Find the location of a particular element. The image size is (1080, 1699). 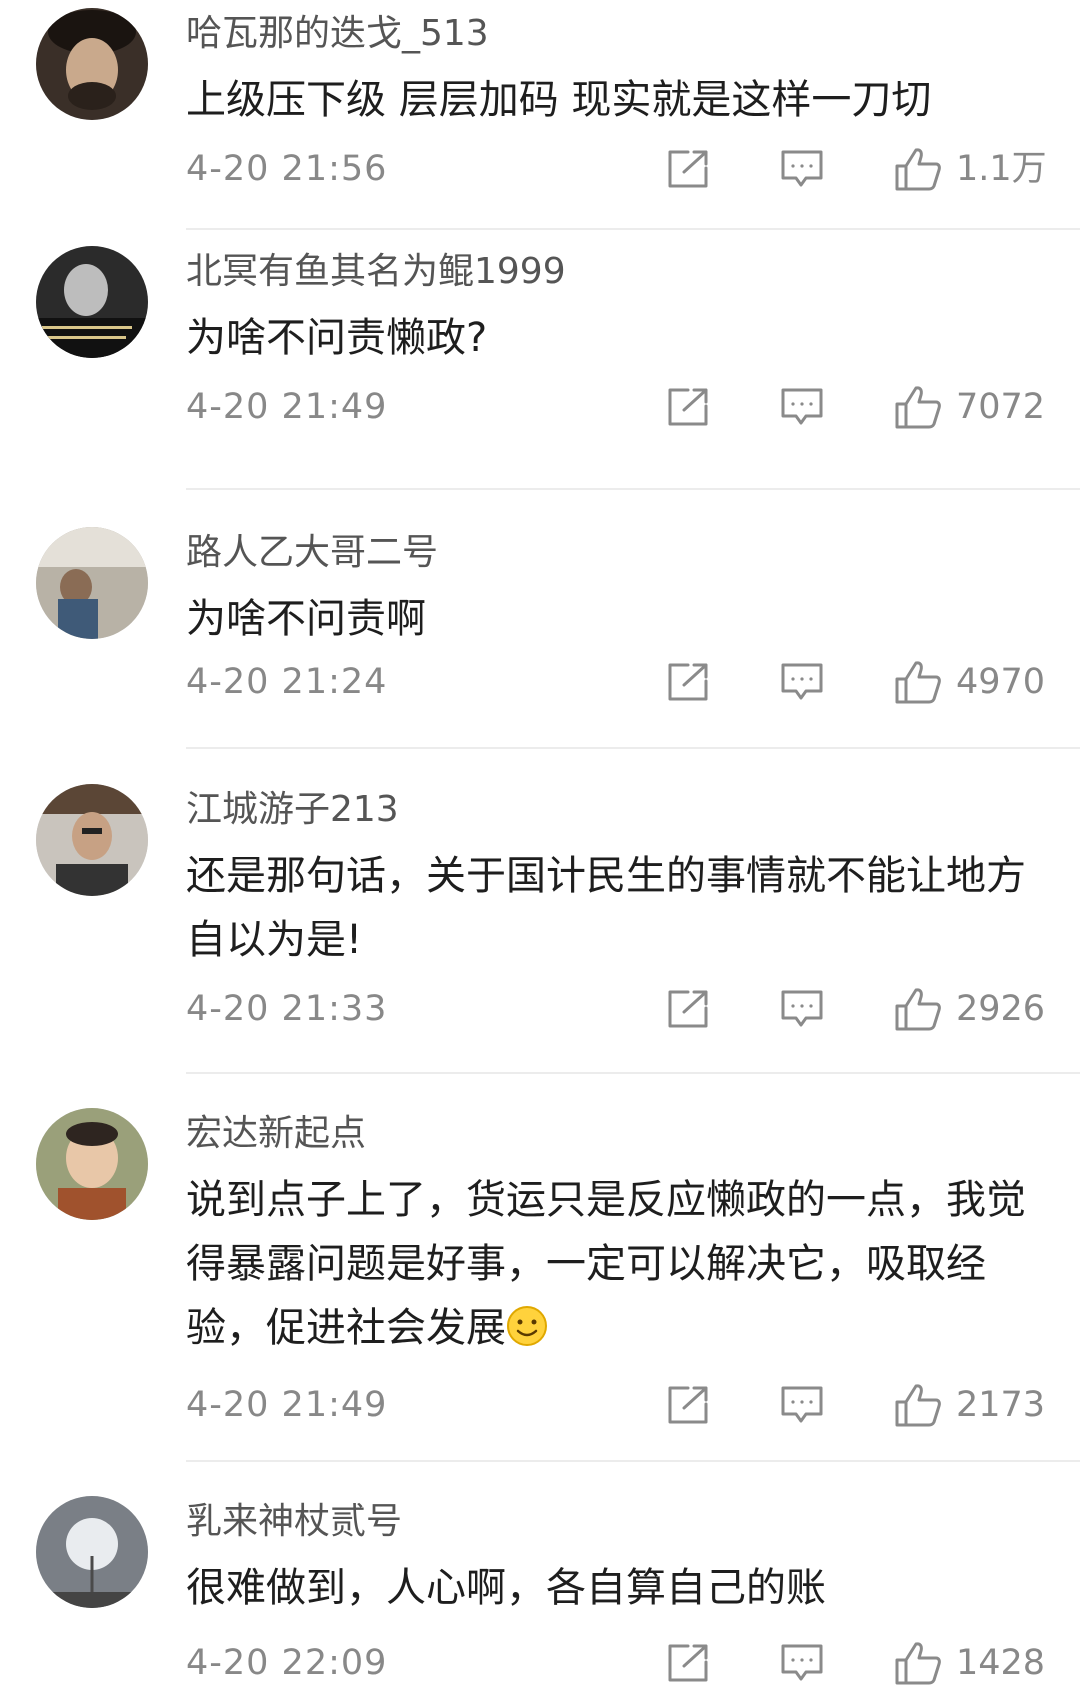

comment-meta: 4-20 22:09 1428 is located at coordinates (616, 1663).